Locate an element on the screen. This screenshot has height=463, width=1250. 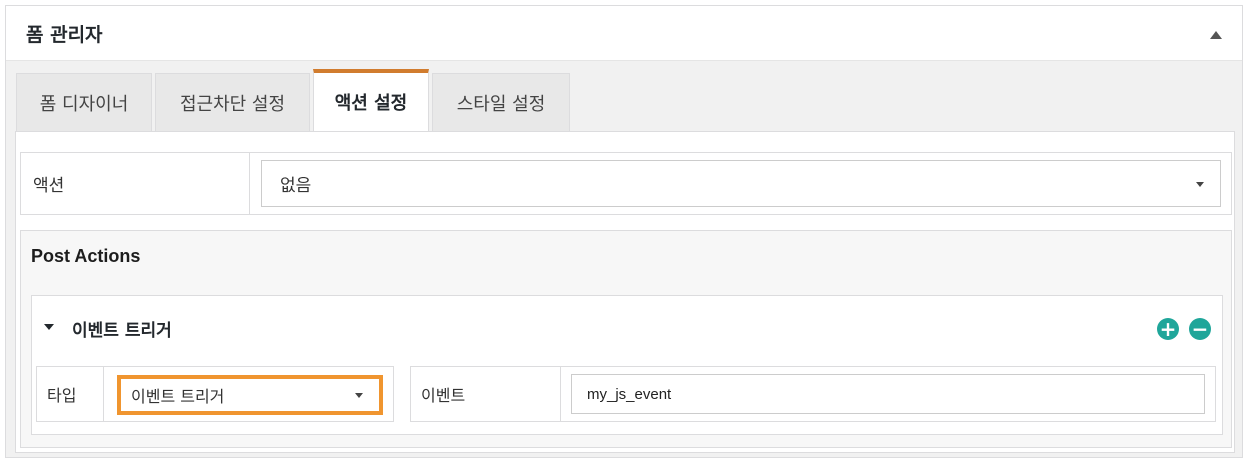
minus-circle-icon: − is located at coordinates (1200, 329).